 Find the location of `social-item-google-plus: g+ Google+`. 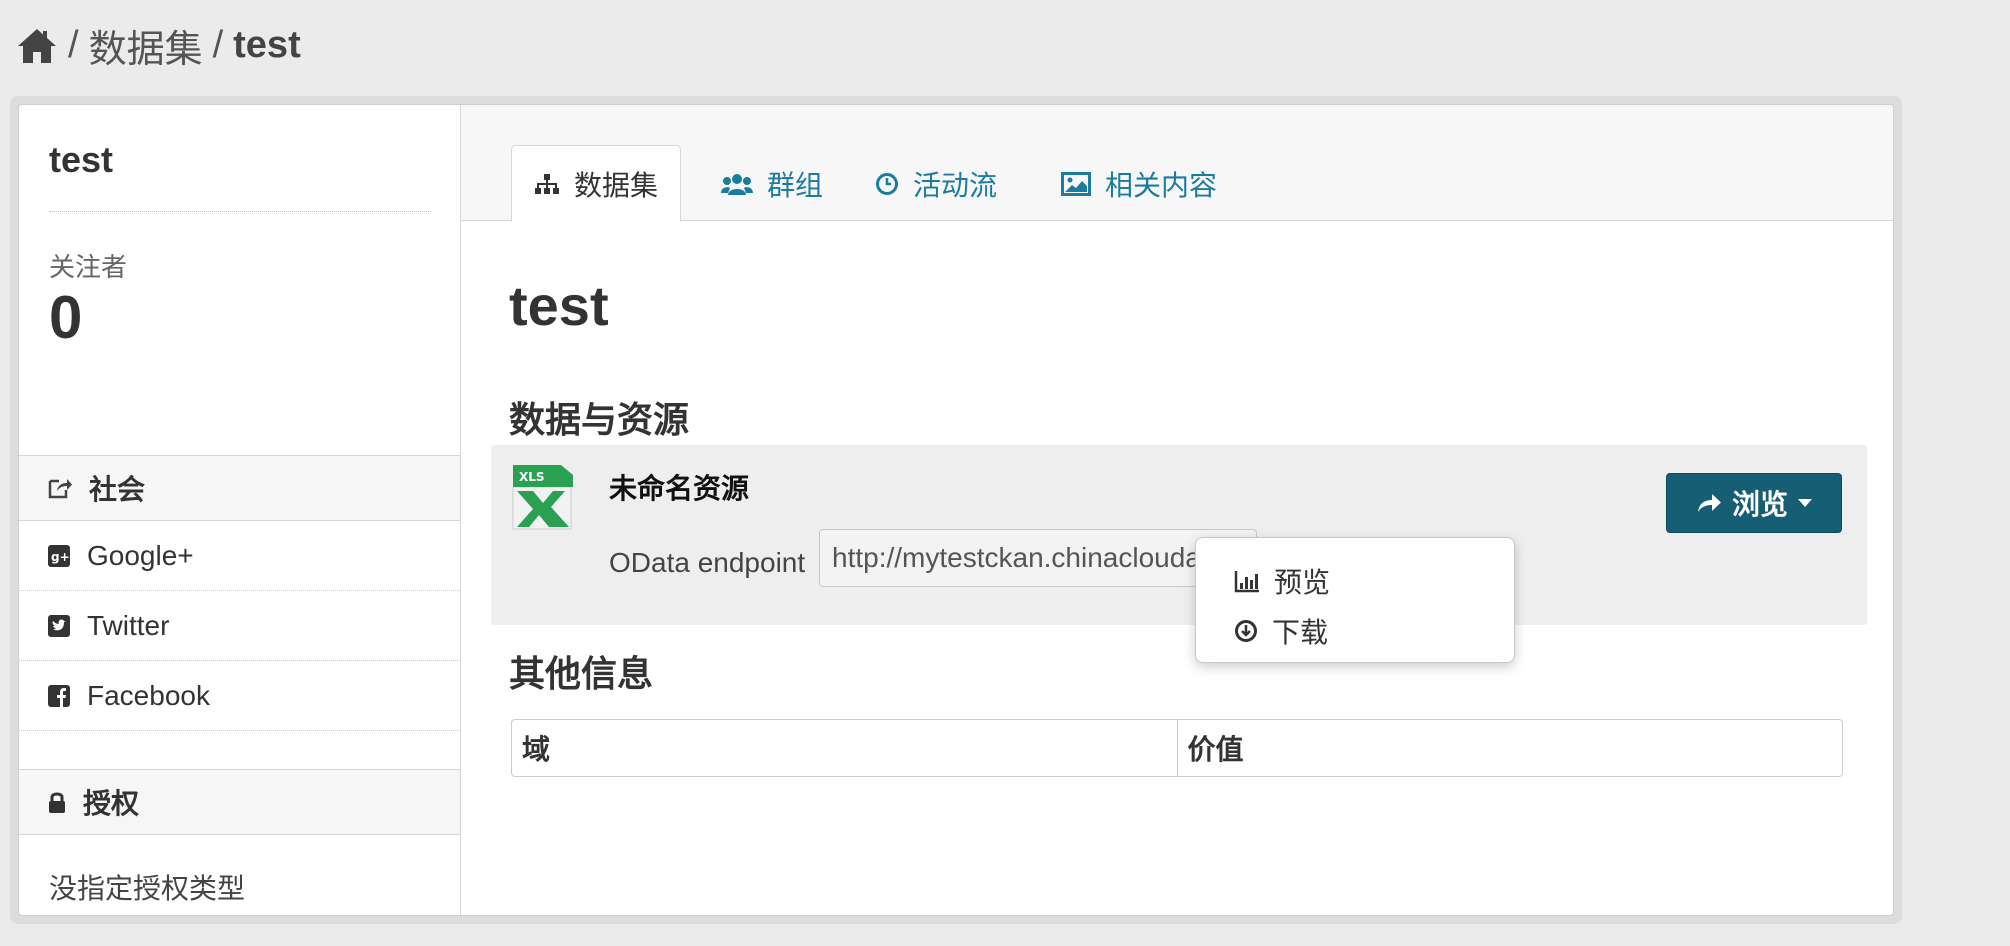

social-item-google-plus: g+ Google+ is located at coordinates (239, 556).